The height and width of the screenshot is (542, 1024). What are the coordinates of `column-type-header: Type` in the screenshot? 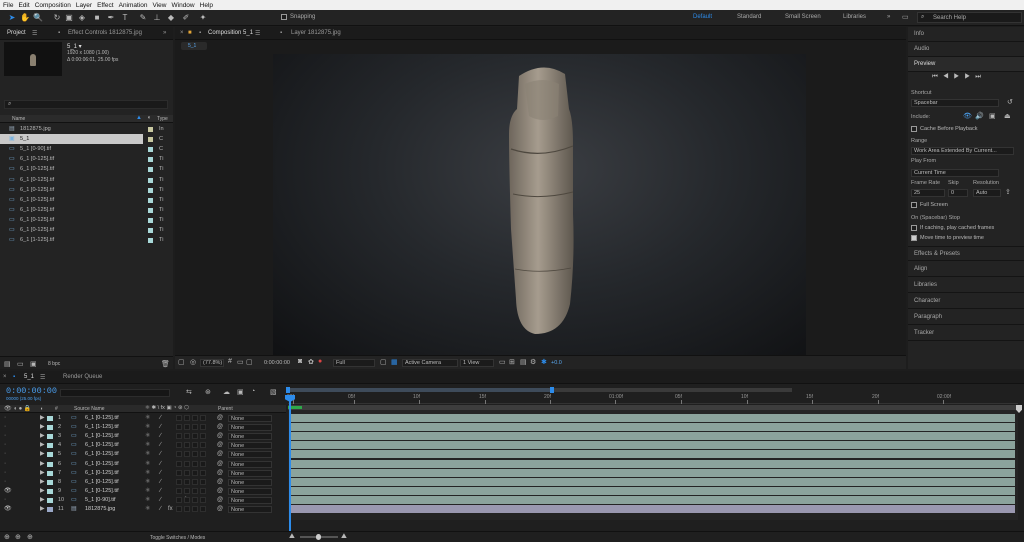 It's located at (162, 119).